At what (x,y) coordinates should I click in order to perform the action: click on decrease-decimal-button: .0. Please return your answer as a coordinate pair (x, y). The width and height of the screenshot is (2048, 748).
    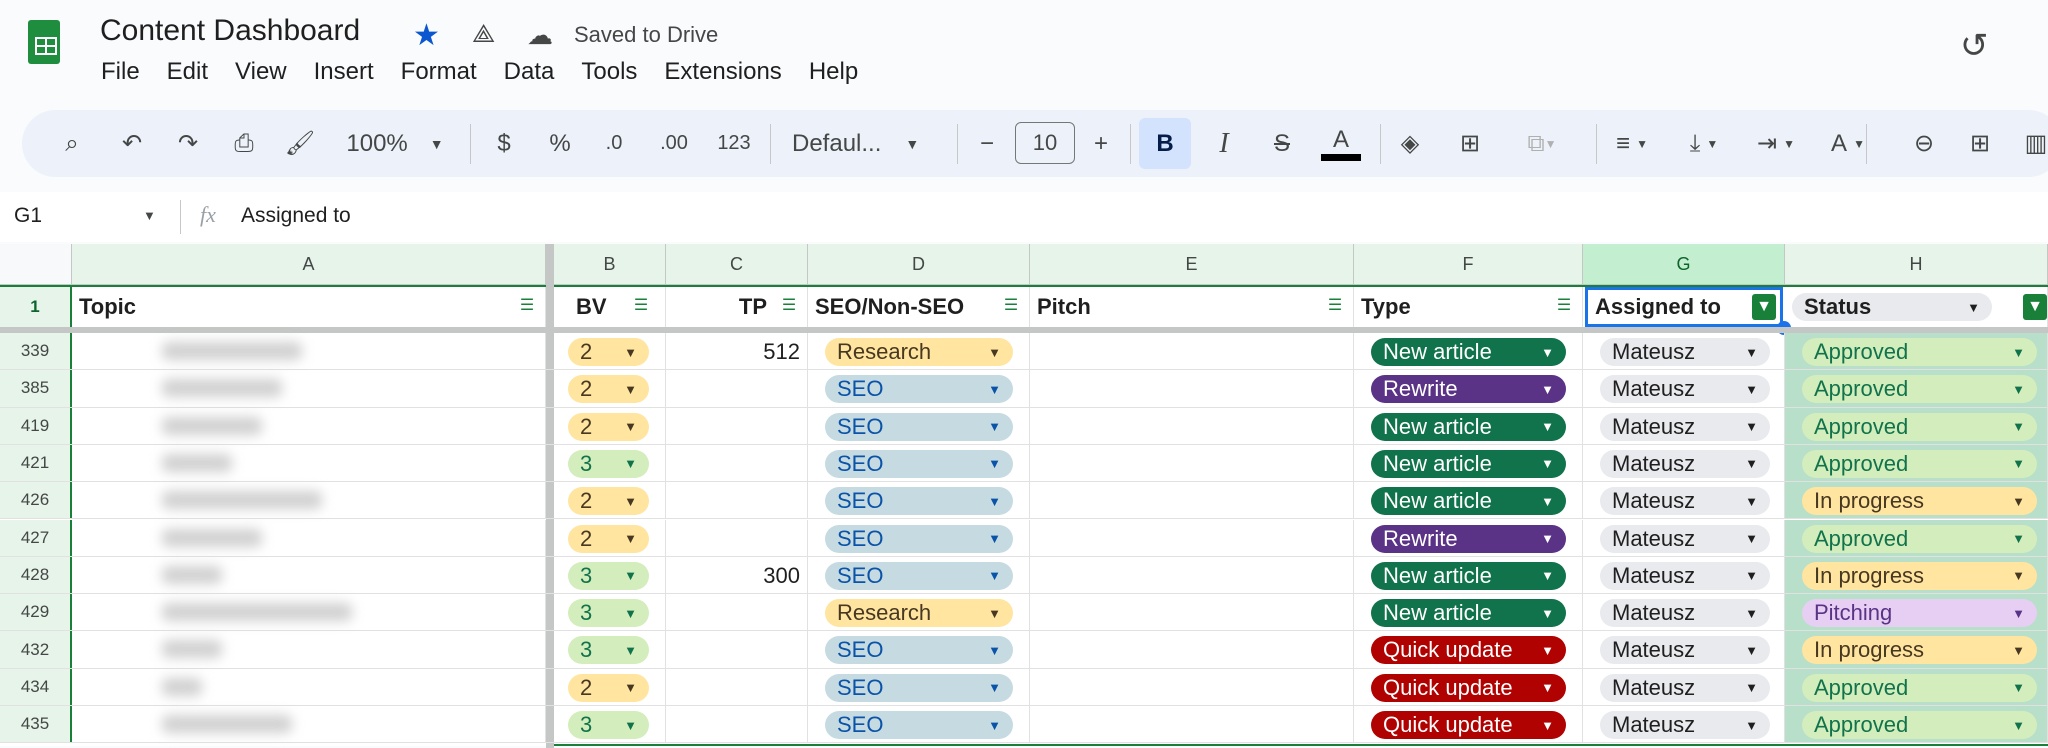
    Looking at the image, I should click on (614, 143).